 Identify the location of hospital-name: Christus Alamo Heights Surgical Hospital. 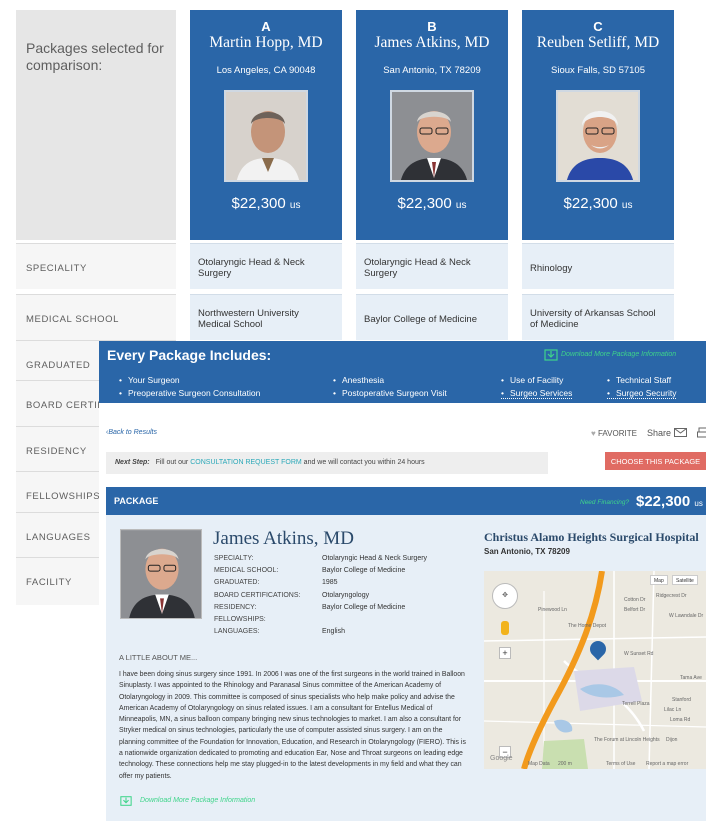
(591, 537).